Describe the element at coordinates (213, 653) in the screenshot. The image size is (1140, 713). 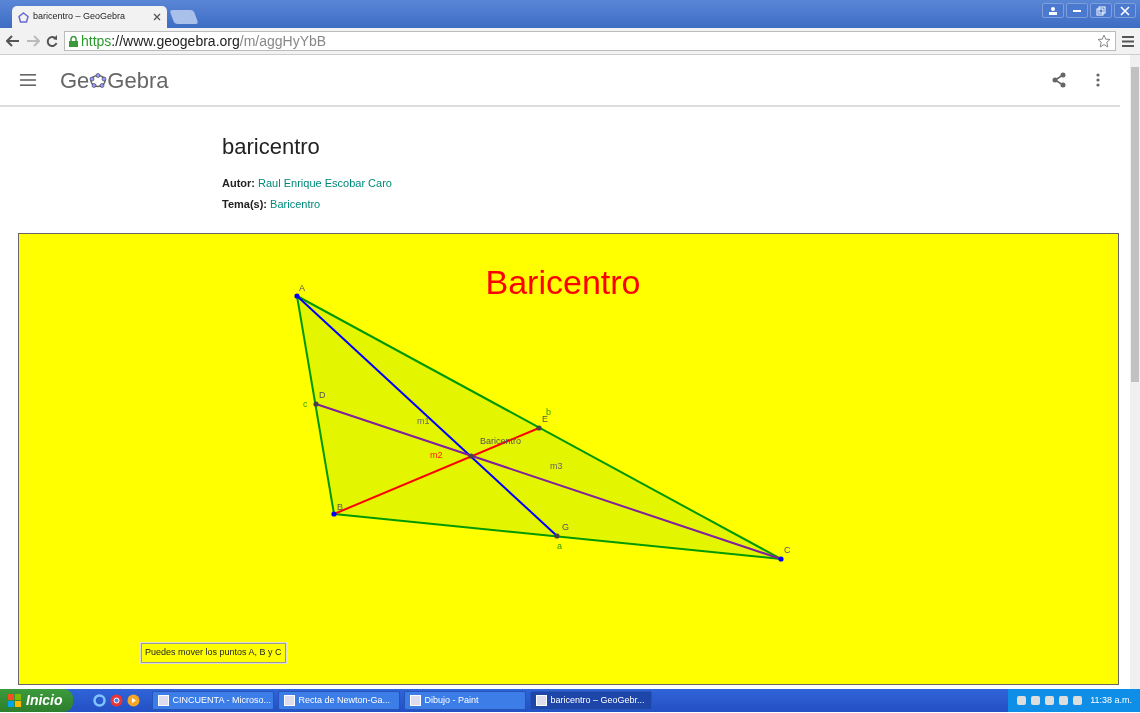
I see `instruction-text: Puedes mover los puntos A, B y C` at that location.